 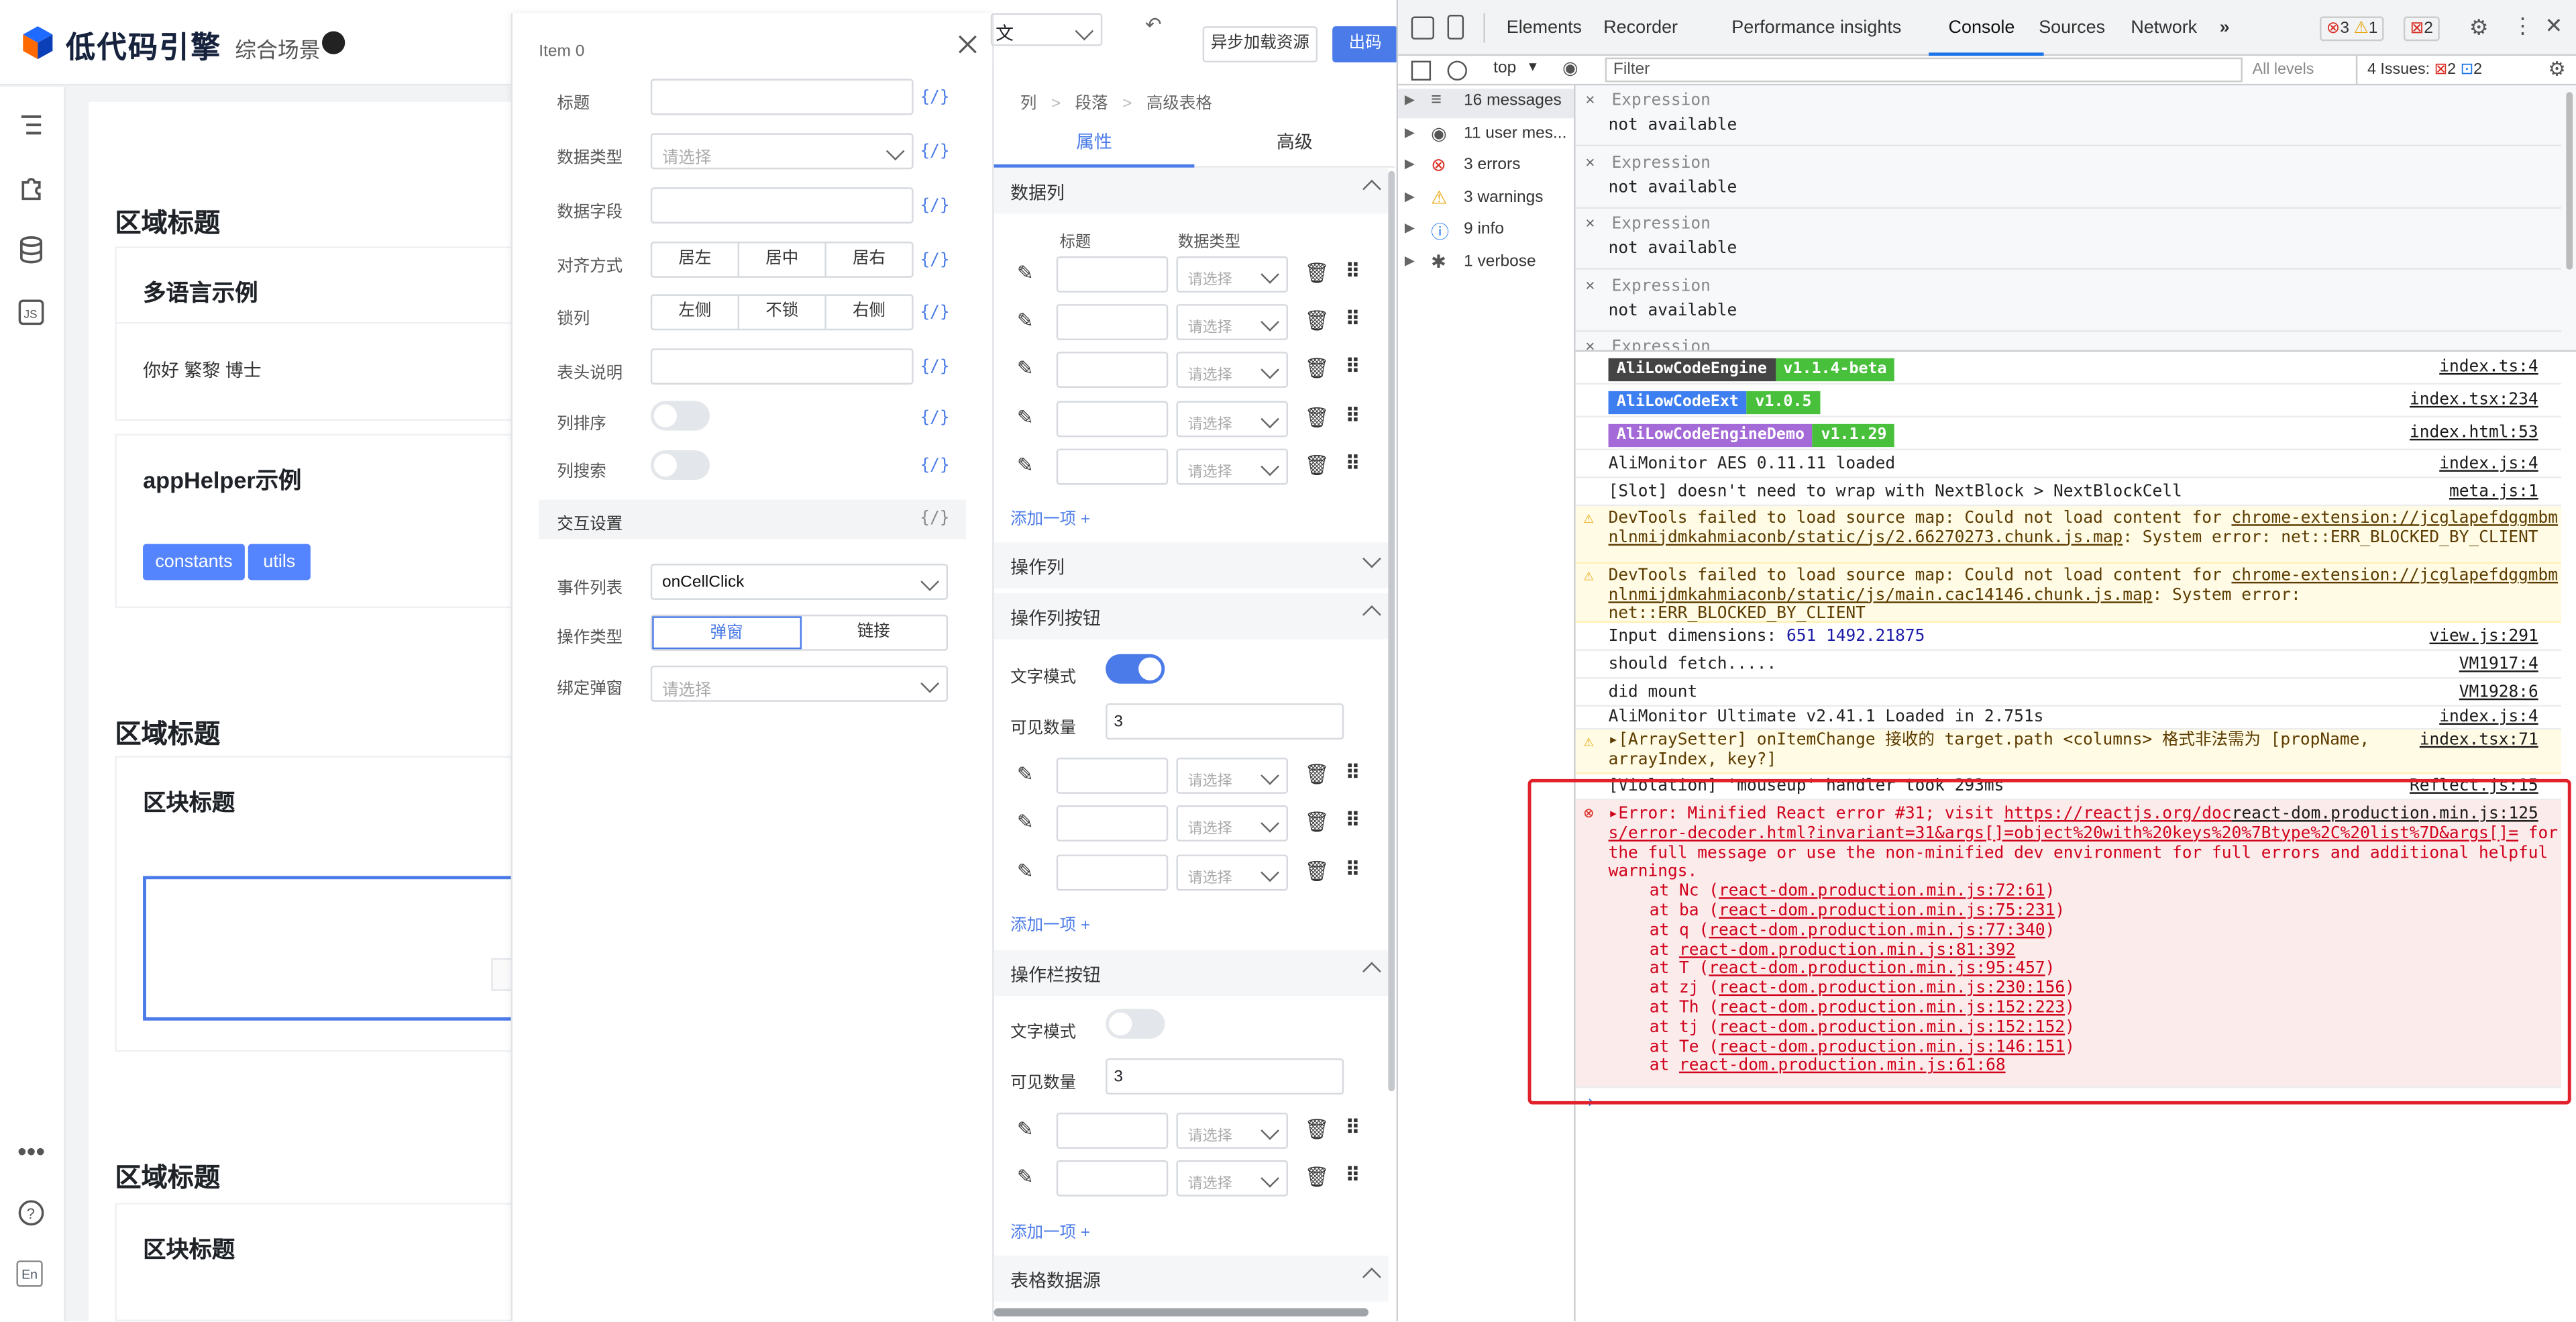 I want to click on tab-sources: Sources, so click(x=2072, y=28).